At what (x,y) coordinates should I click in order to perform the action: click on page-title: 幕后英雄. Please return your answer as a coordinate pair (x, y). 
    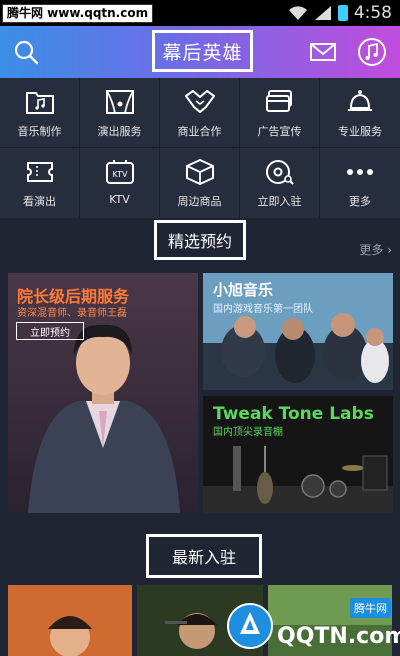
    Looking at the image, I should click on (202, 51).